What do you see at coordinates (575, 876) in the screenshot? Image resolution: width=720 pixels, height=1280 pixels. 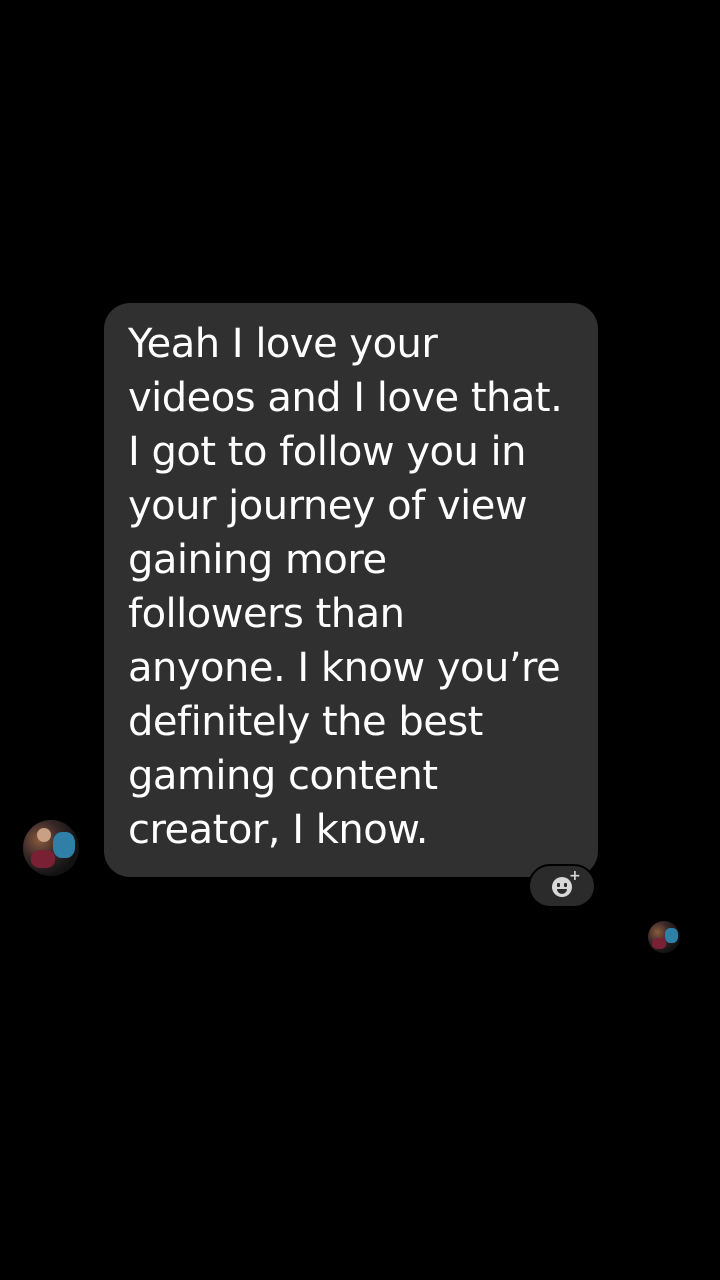 I see `plus-icon: +` at bounding box center [575, 876].